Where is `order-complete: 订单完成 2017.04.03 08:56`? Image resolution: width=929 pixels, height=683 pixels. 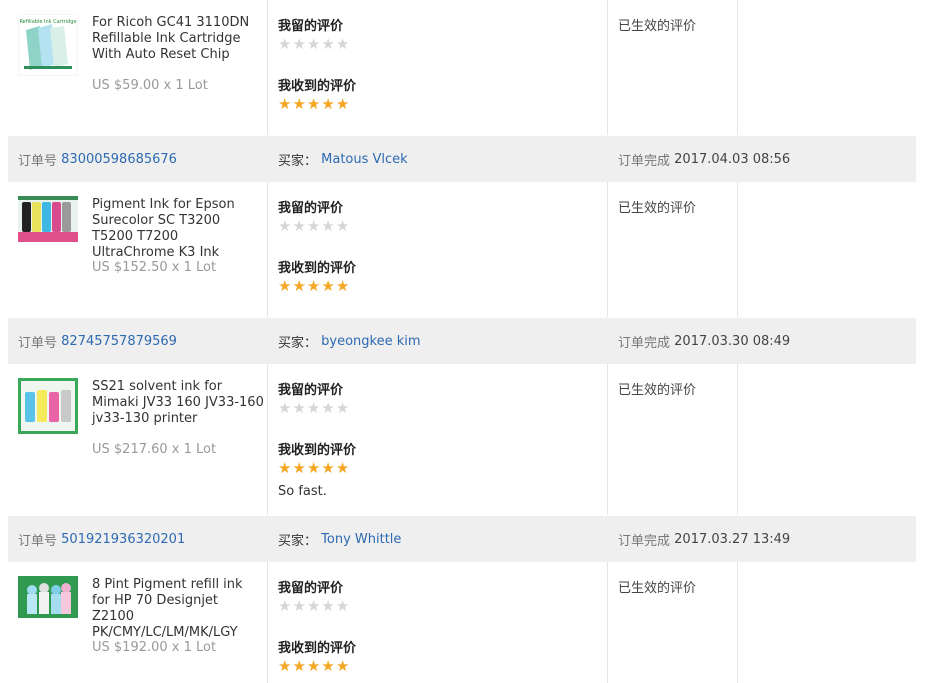
order-complete: 订单完成 2017.04.03 08:56 is located at coordinates (704, 159).